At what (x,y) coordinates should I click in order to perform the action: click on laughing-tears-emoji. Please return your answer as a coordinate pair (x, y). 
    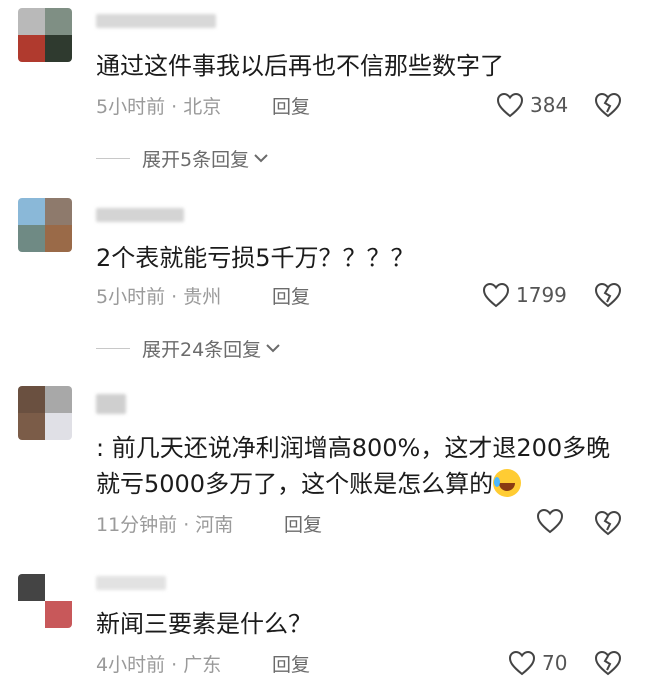
    Looking at the image, I should click on (507, 483).